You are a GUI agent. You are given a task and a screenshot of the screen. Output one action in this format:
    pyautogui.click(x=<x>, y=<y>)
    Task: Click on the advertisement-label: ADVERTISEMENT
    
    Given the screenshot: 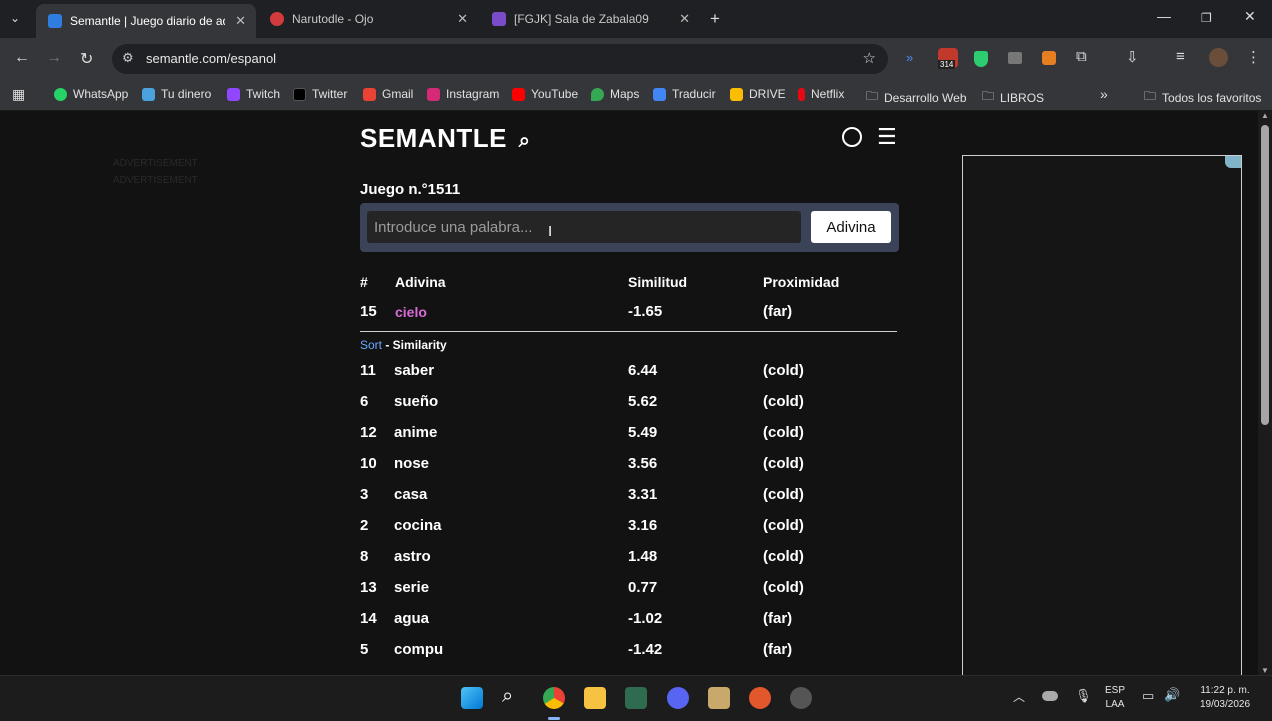 What is the action you would take?
    pyautogui.click(x=155, y=163)
    